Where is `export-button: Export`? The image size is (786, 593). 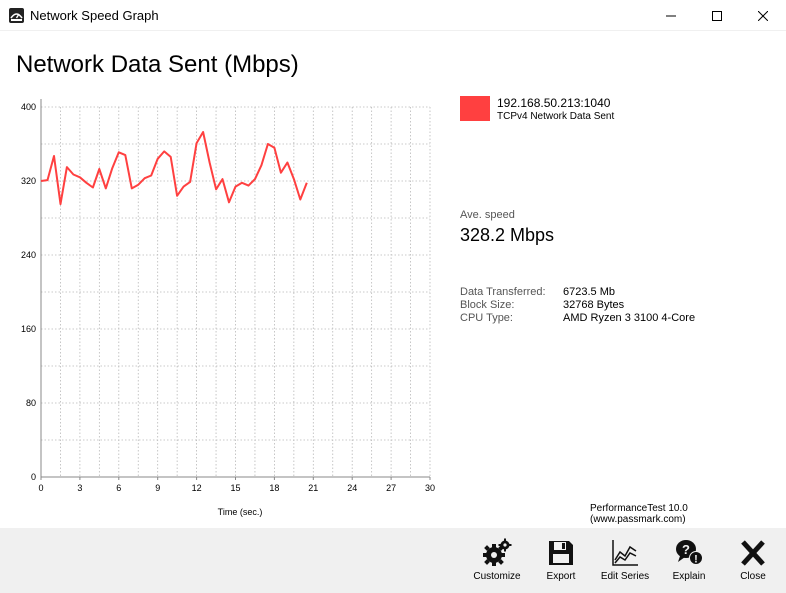 export-button: Export is located at coordinates (561, 563).